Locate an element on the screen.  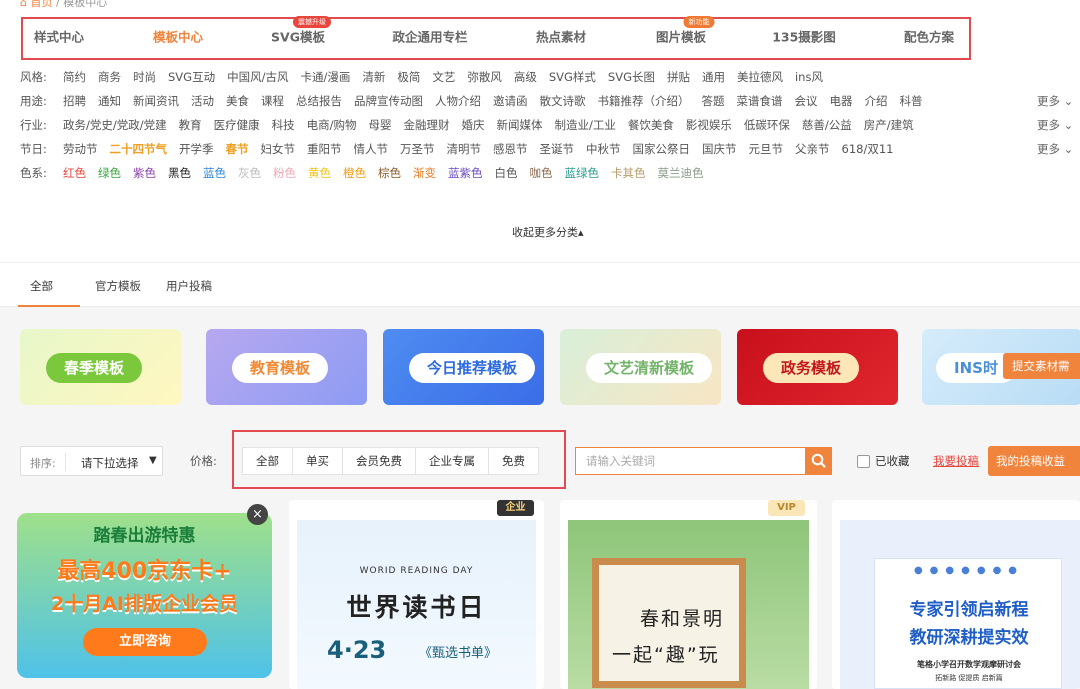
filter-option-style: SVG样式 is located at coordinates (572, 77).